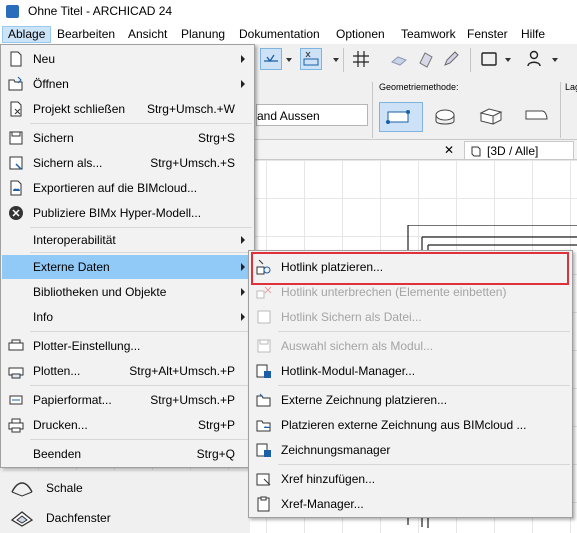 Image resolution: width=577 pixels, height=533 pixels. Describe the element at coordinates (410, 268) in the screenshot. I see `highlight-annotation-box` at that location.